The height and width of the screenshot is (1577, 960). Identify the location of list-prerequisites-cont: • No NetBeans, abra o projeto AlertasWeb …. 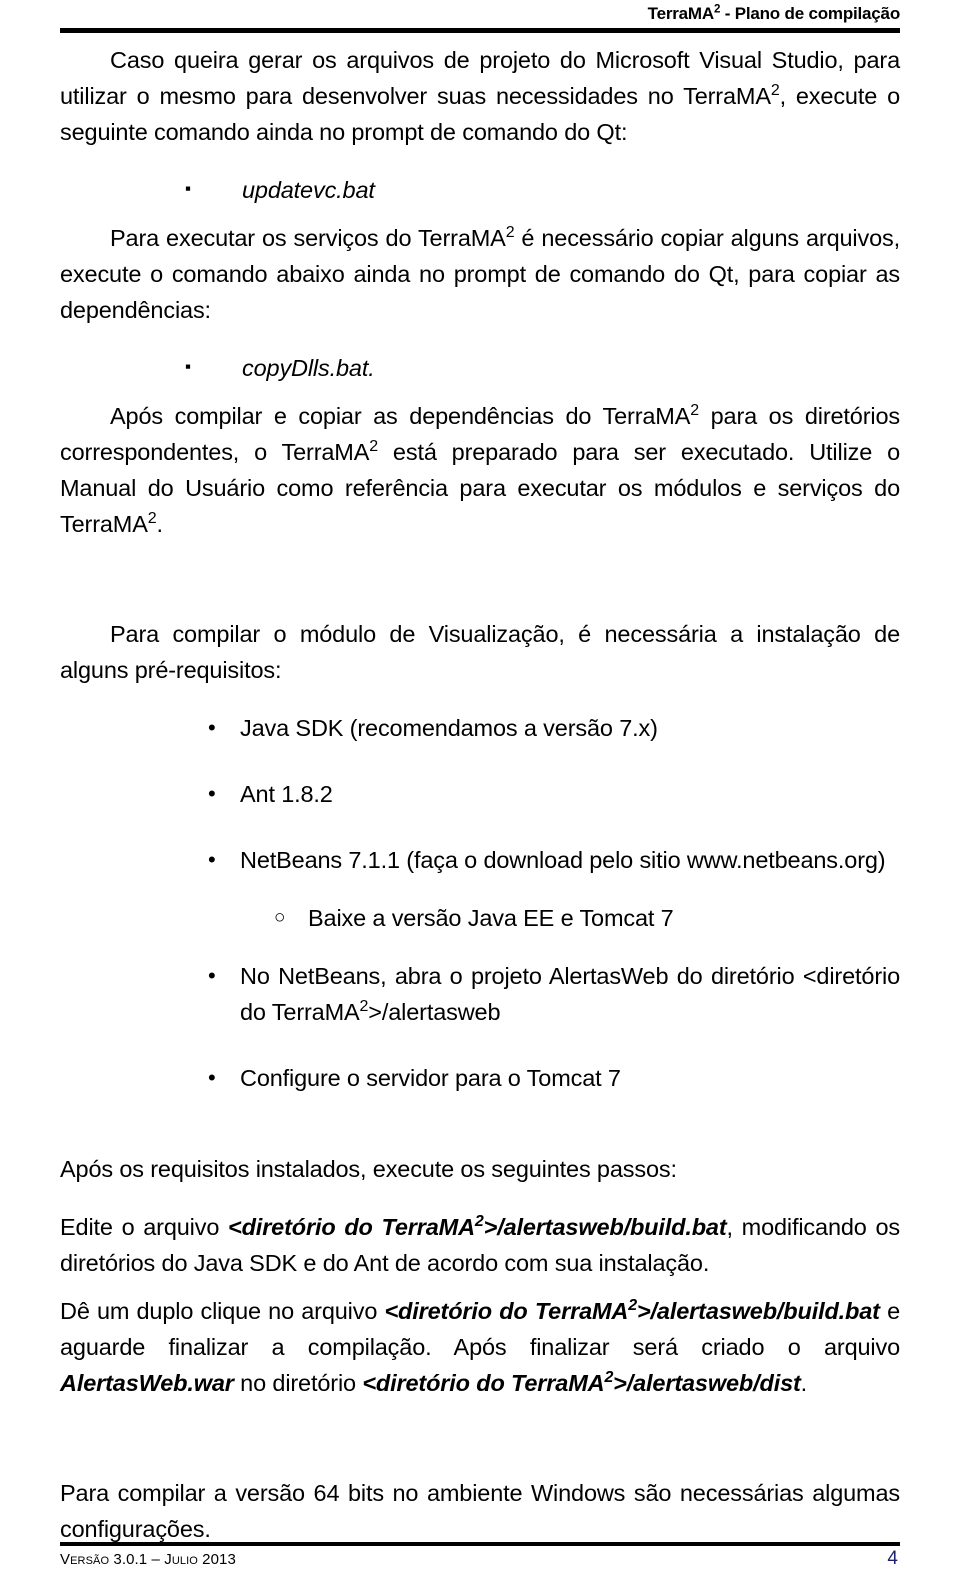
(480, 1027).